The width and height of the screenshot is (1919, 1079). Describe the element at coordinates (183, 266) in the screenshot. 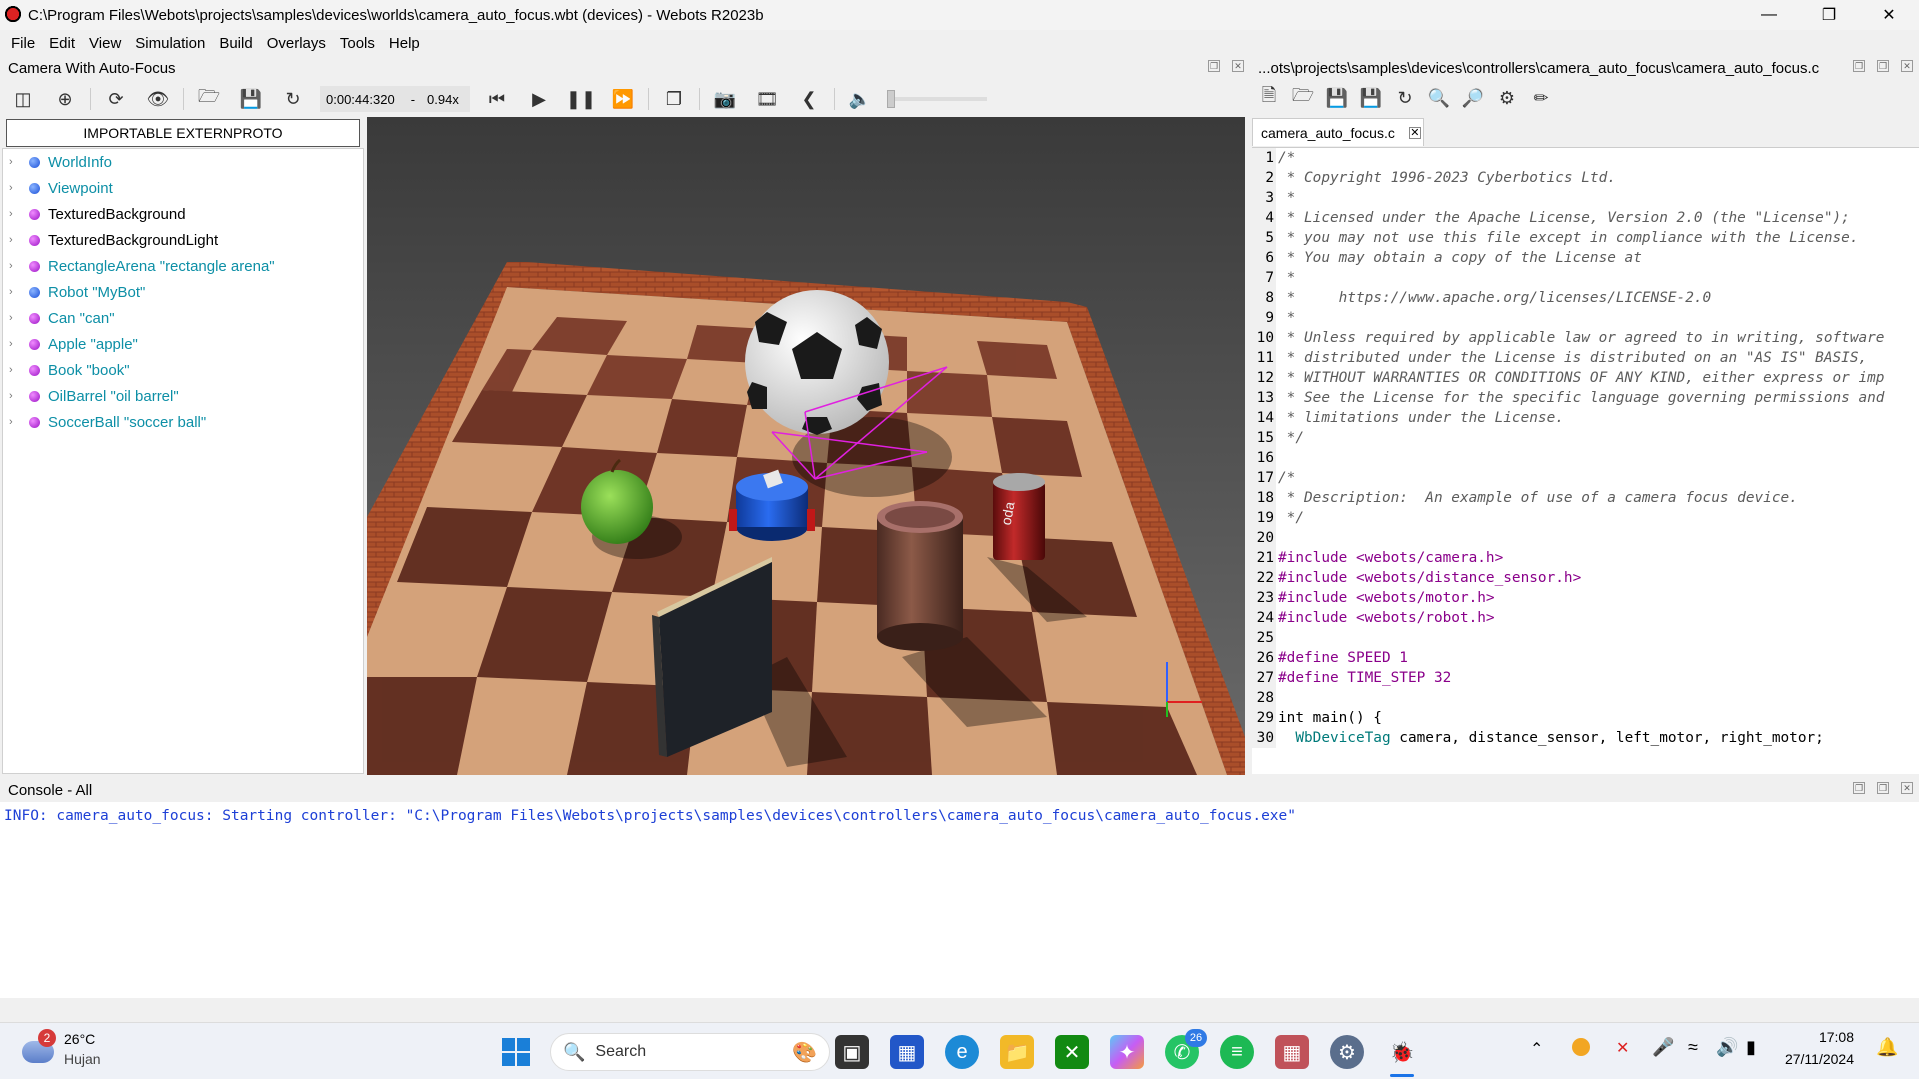

I see `scene-tree-node: › RectangleArena "rectangle arena"` at that location.